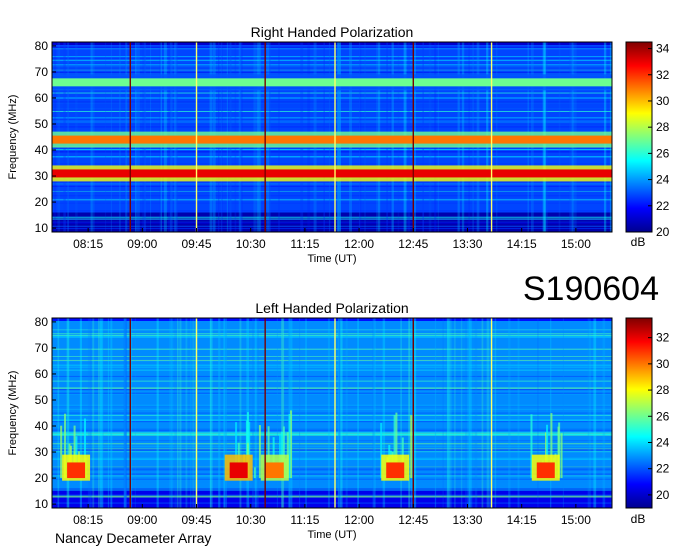  I want to click on y-tick-label: 20, so click(42, 478).